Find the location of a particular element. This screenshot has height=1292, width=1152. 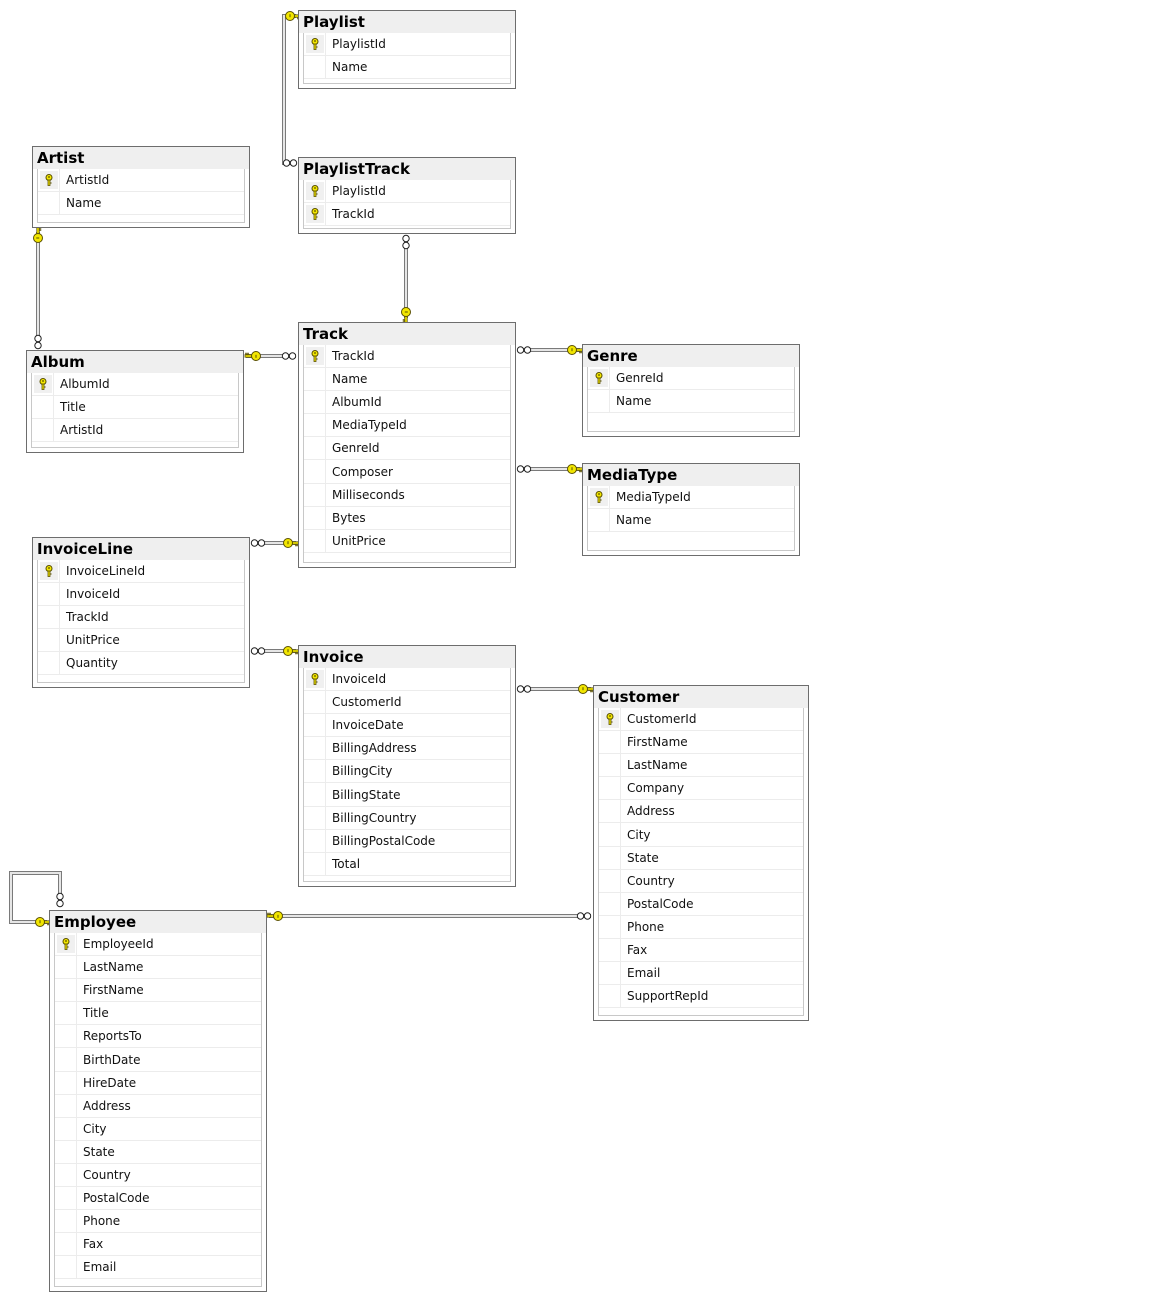

column-row: InvoiceDate is located at coordinates (407, 726).